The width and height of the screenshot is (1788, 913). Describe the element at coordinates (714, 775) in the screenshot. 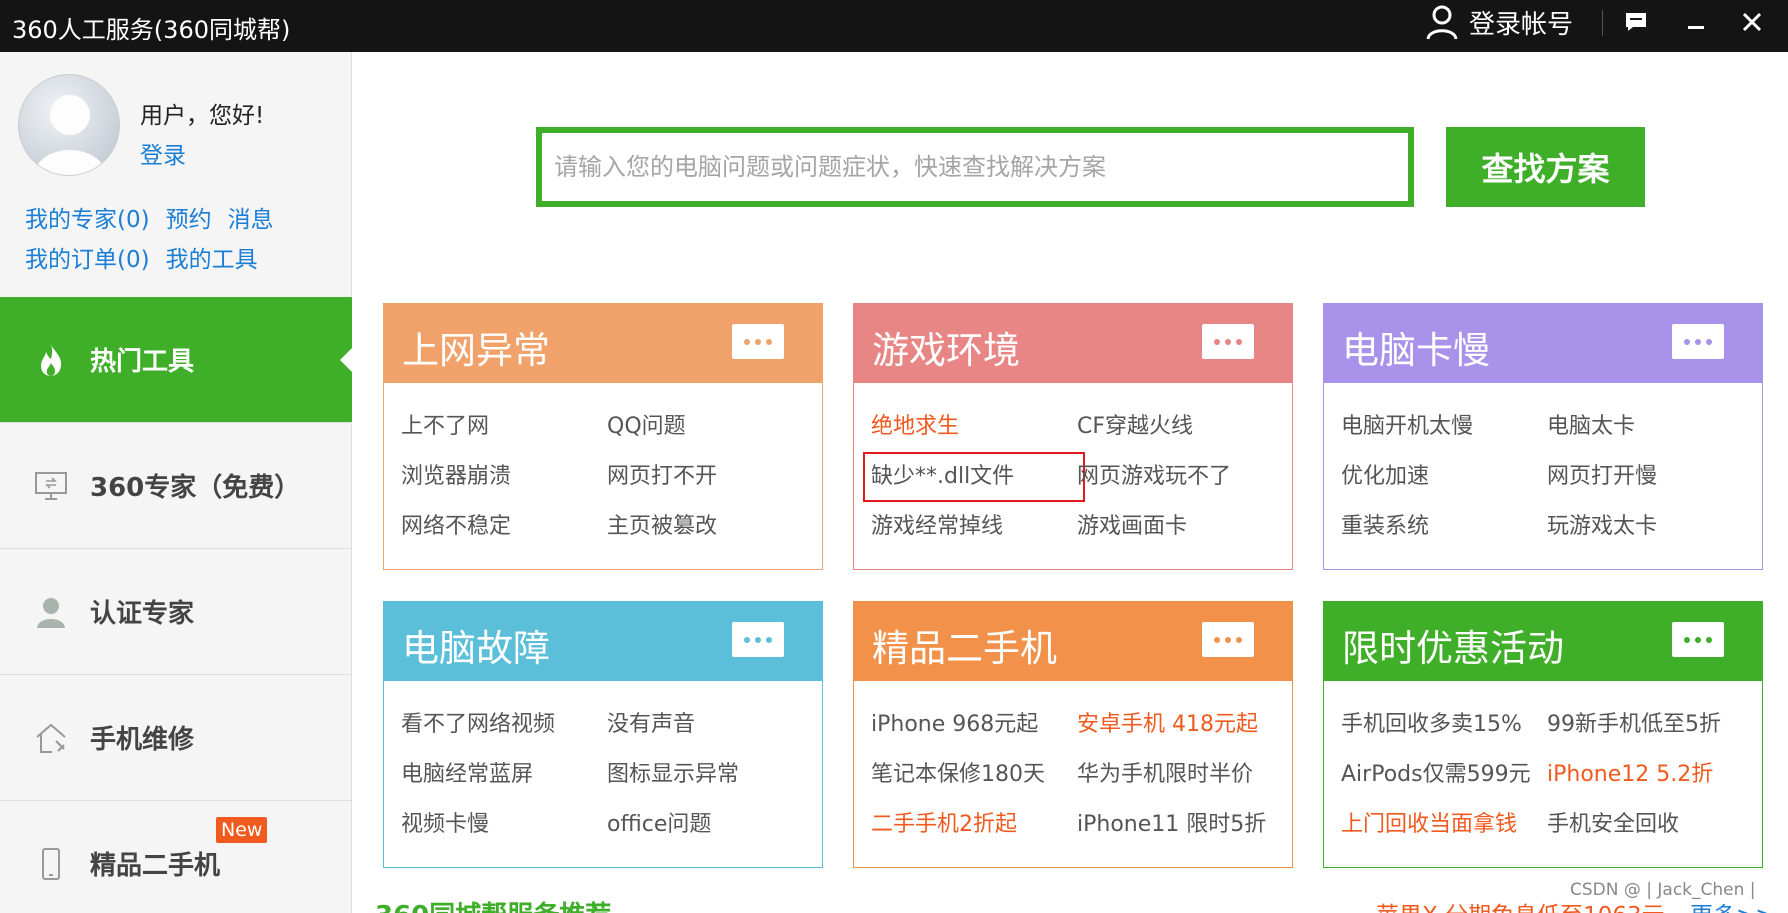

I see `card-item-link: 图标显示异常` at that location.